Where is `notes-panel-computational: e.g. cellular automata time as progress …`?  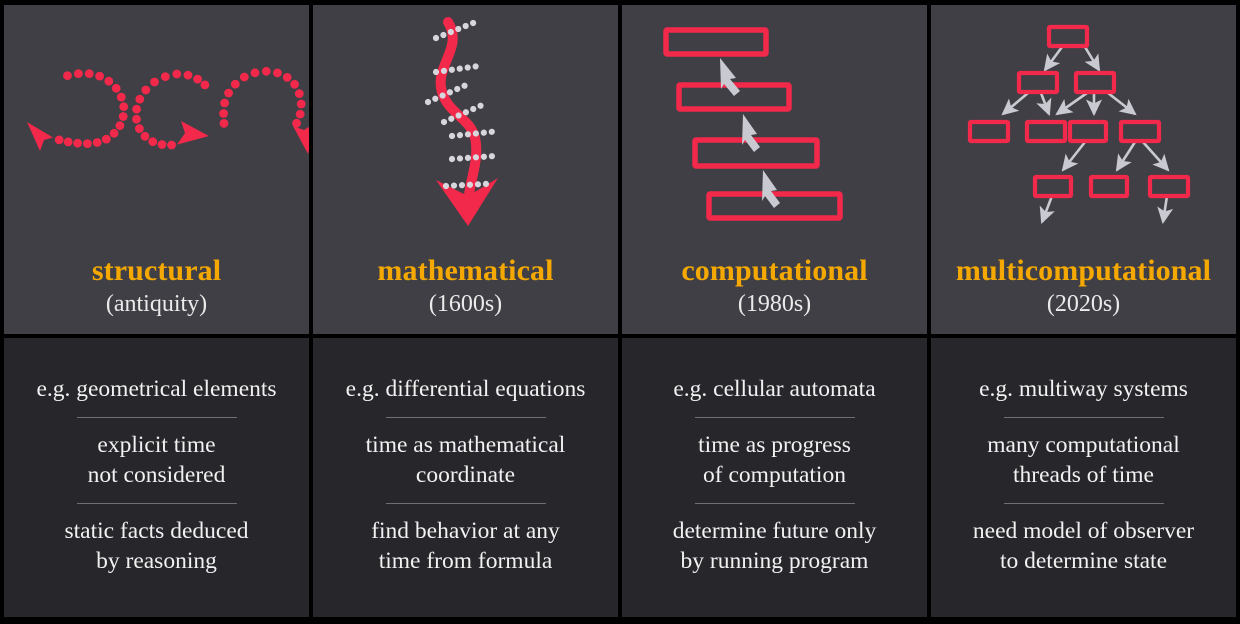 notes-panel-computational: e.g. cellular automata time as progress … is located at coordinates (774, 477).